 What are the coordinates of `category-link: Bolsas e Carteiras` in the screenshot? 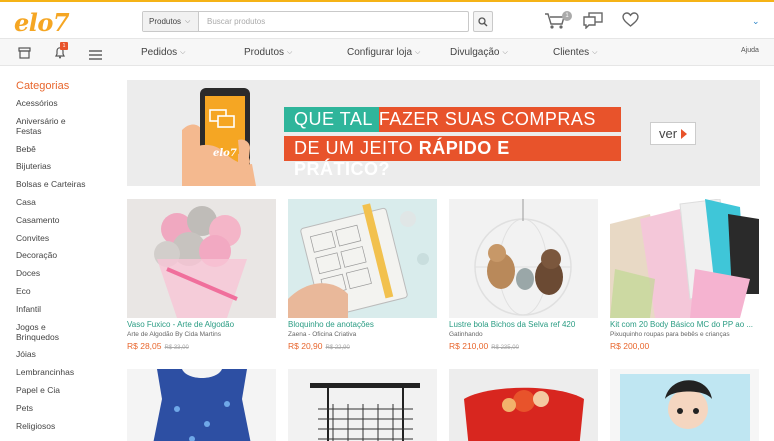 It's located at (66, 184).